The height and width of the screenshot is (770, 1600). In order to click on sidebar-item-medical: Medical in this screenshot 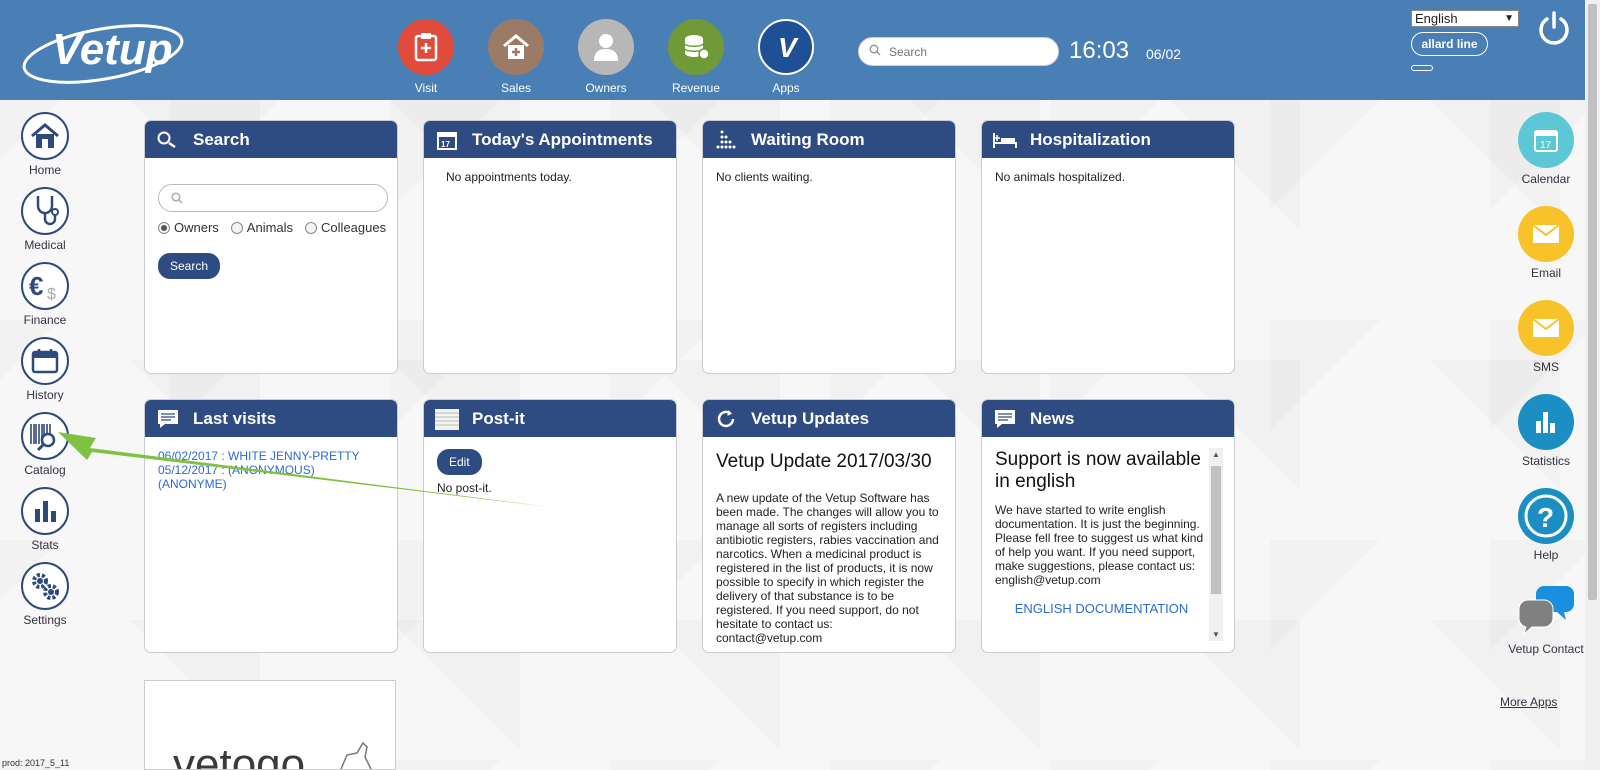, I will do `click(45, 224)`.